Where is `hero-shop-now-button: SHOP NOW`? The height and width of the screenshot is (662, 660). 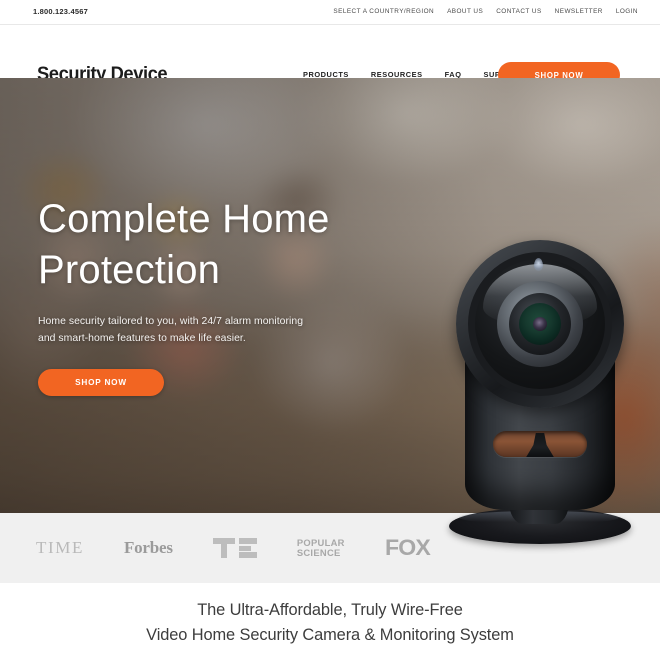
hero-shop-now-button: SHOP NOW is located at coordinates (101, 382).